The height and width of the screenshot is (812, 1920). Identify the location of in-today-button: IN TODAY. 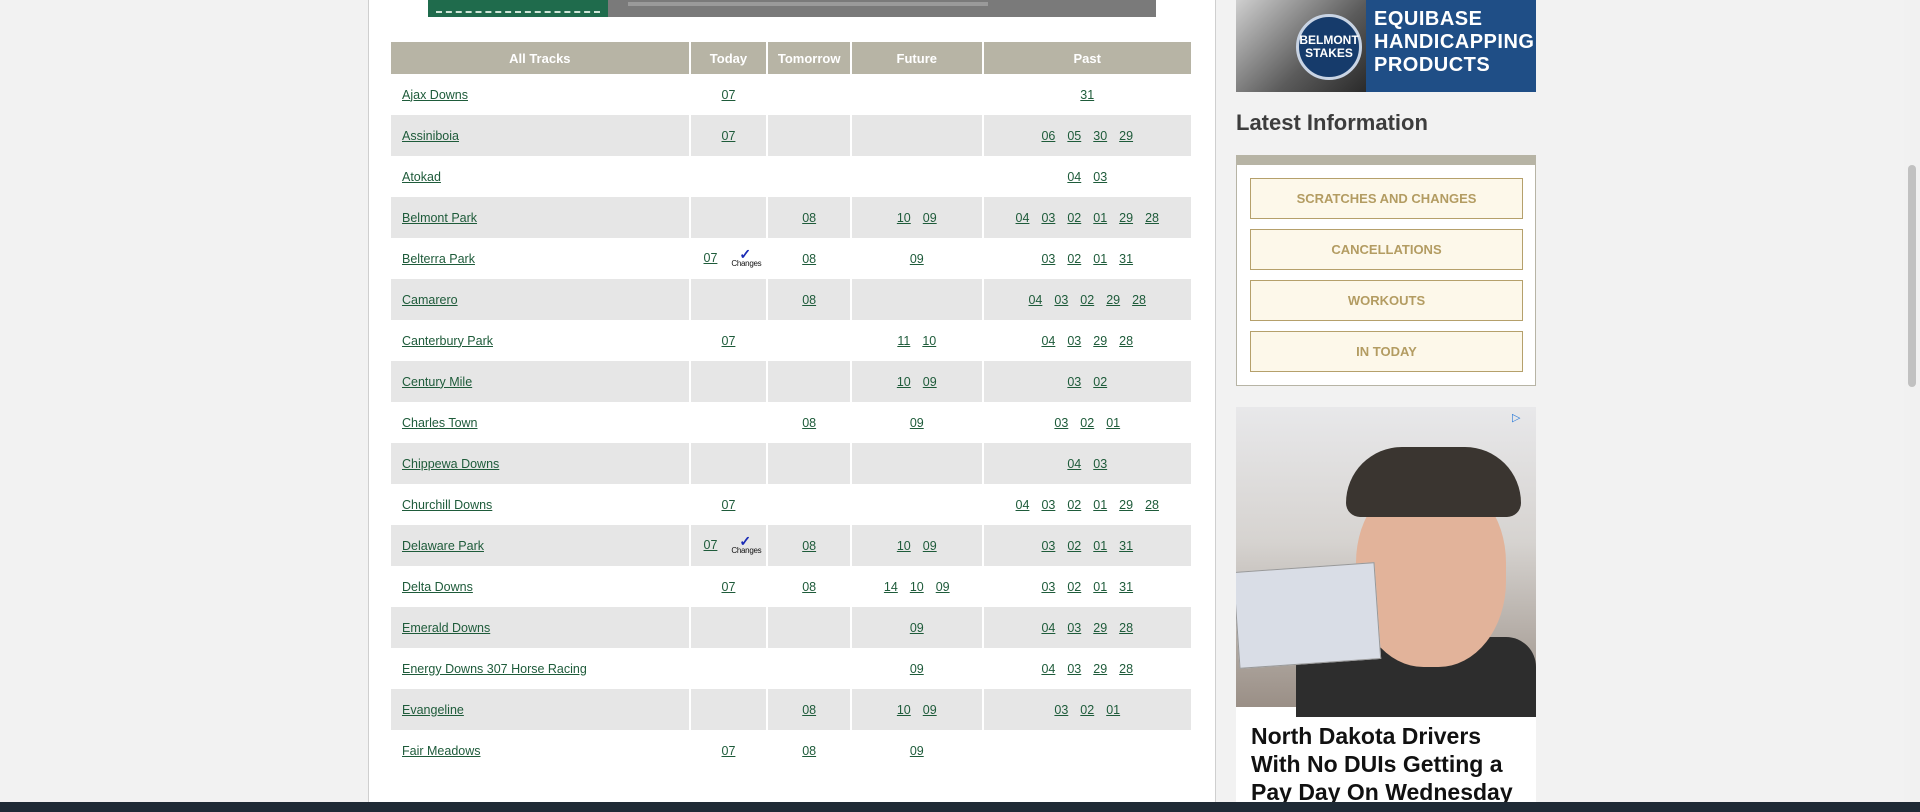
(1386, 351).